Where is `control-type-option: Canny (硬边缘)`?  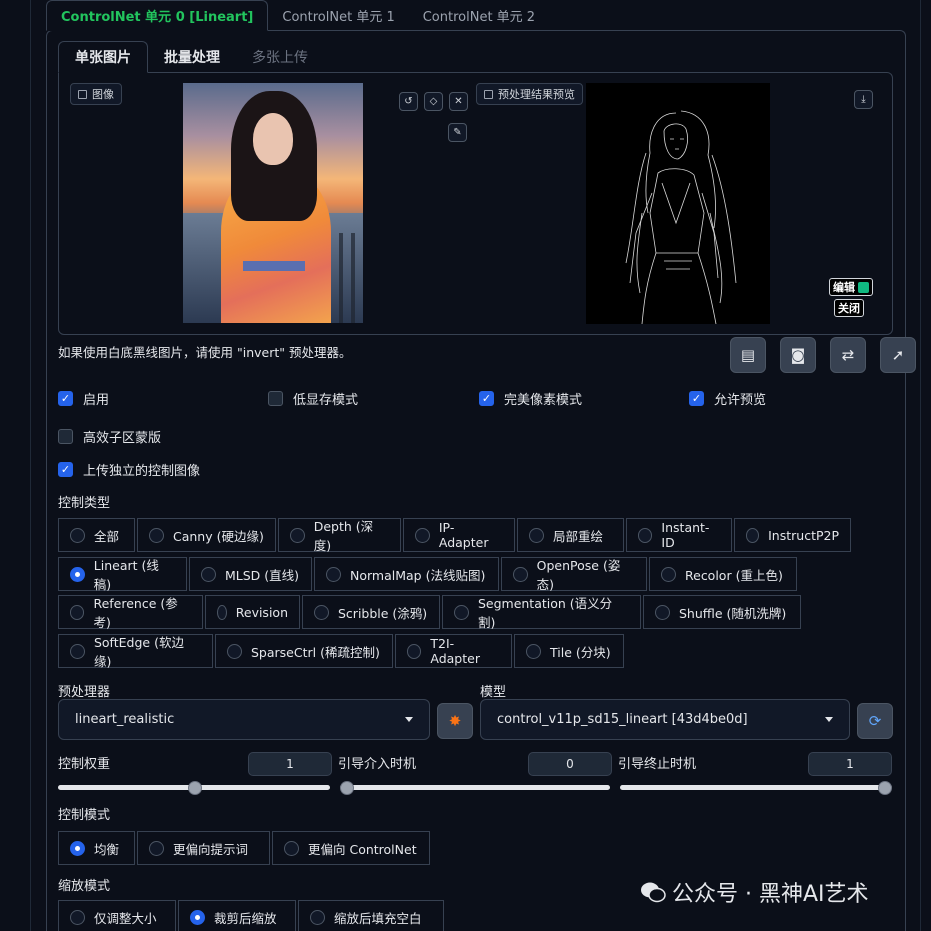 control-type-option: Canny (硬边缘) is located at coordinates (206, 535).